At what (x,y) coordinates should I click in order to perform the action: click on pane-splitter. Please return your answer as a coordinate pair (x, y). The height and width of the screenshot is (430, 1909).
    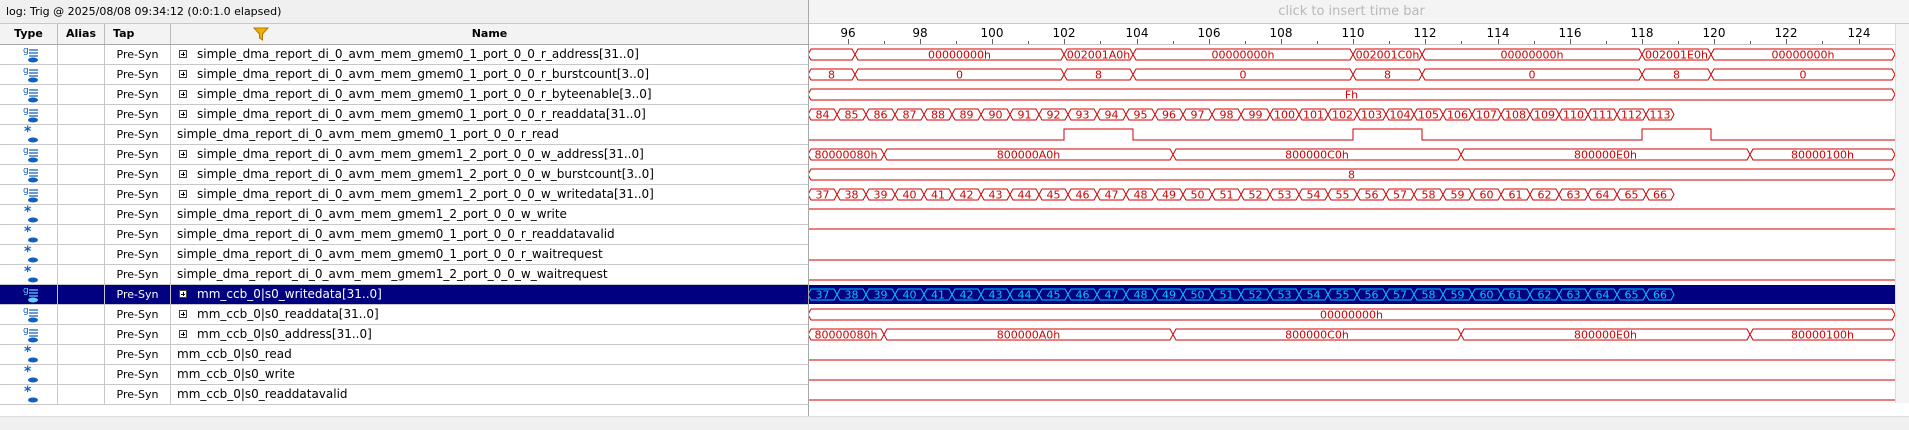
    Looking at the image, I should click on (808, 215).